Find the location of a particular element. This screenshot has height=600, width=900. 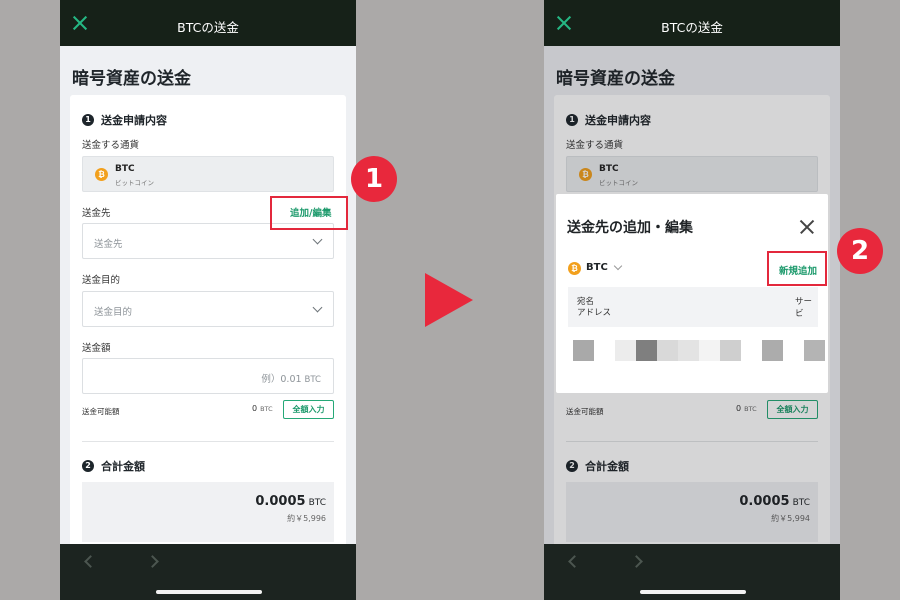

total-value: 0.0005 BTC is located at coordinates (290, 501).